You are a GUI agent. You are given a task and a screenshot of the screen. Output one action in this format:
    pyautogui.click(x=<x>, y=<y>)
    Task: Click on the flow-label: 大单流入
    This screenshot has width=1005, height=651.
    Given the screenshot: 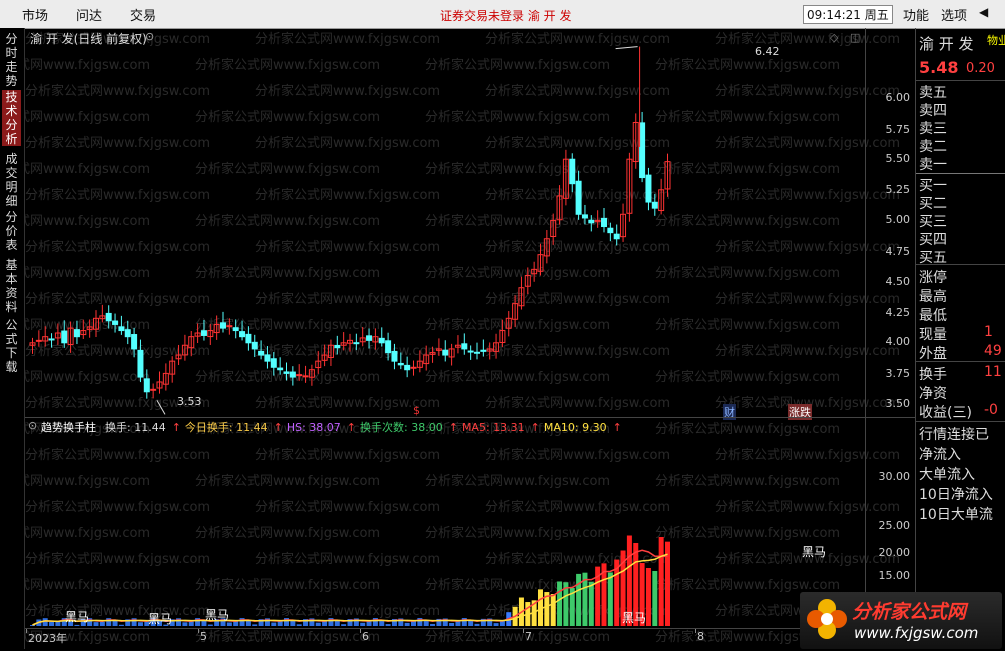 What is the action you would take?
    pyautogui.click(x=947, y=475)
    